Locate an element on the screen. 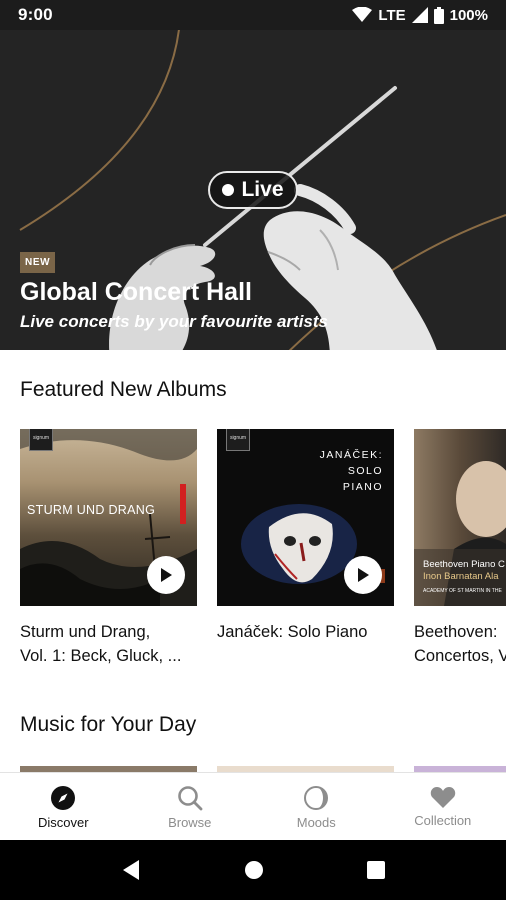  nav-browse: Browse is located at coordinates (190, 806).